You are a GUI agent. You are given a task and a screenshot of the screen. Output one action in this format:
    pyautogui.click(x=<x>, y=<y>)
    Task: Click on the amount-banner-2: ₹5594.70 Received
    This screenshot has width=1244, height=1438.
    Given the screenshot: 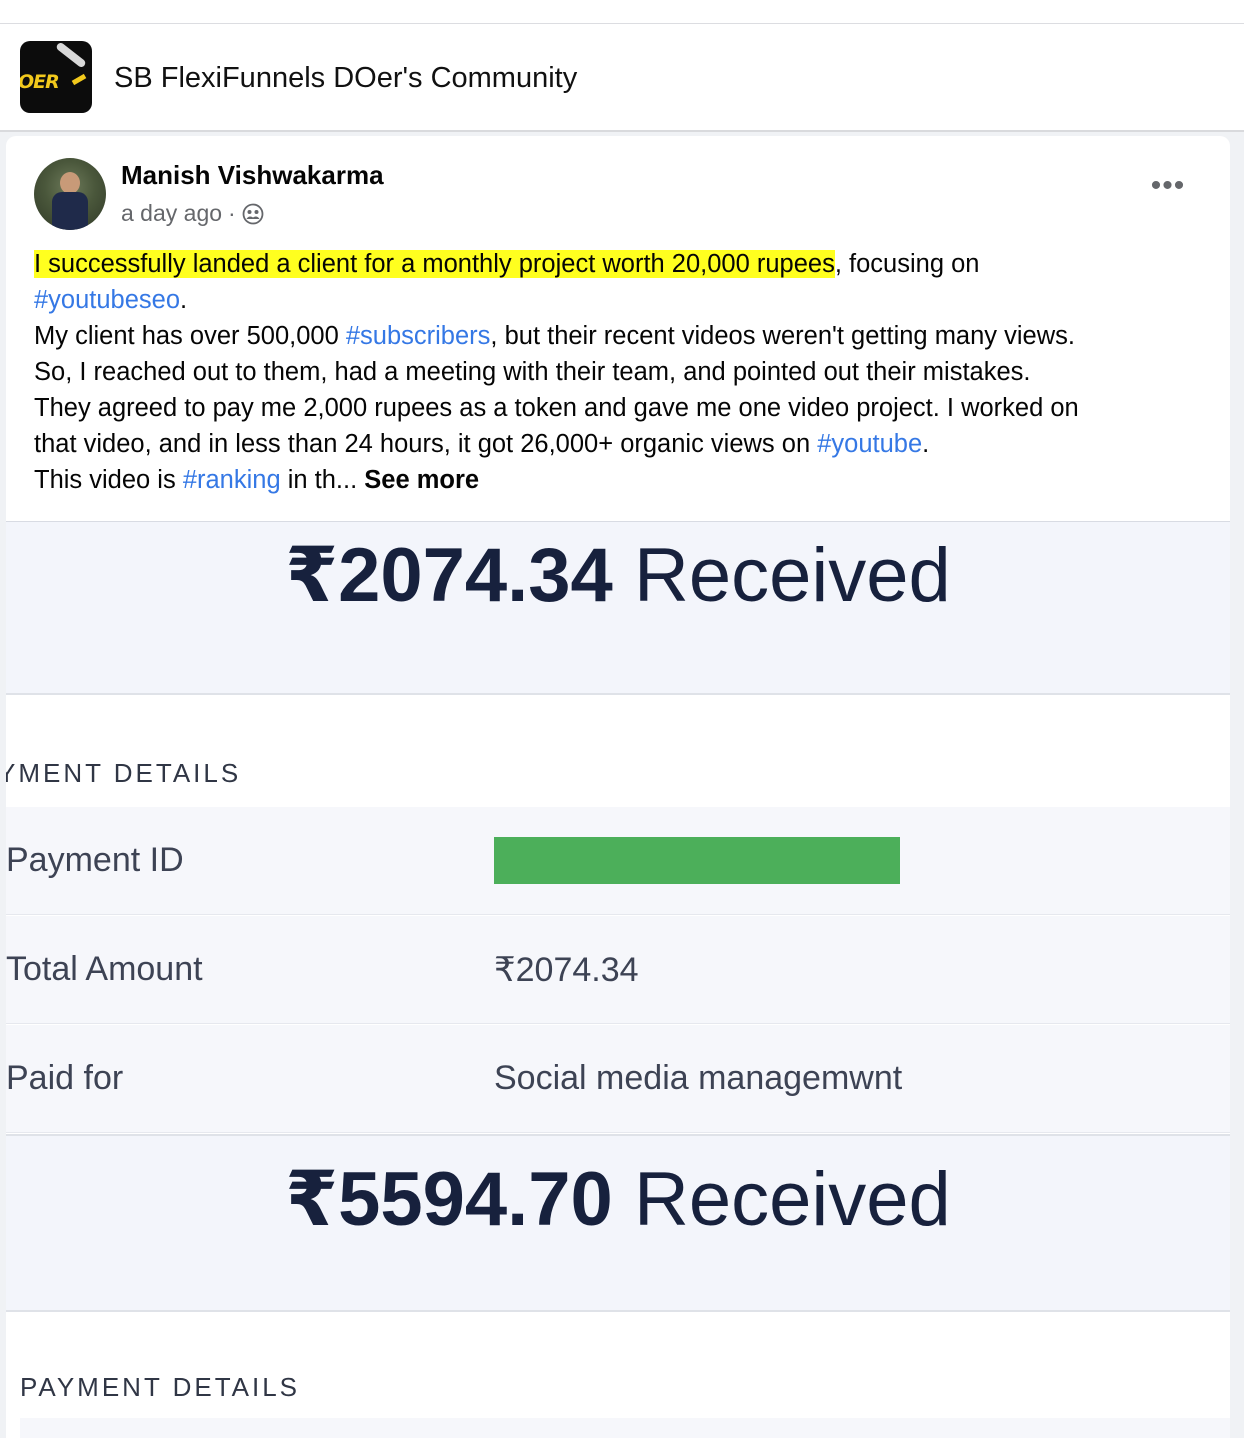 What is the action you would take?
    pyautogui.click(x=618, y=1223)
    